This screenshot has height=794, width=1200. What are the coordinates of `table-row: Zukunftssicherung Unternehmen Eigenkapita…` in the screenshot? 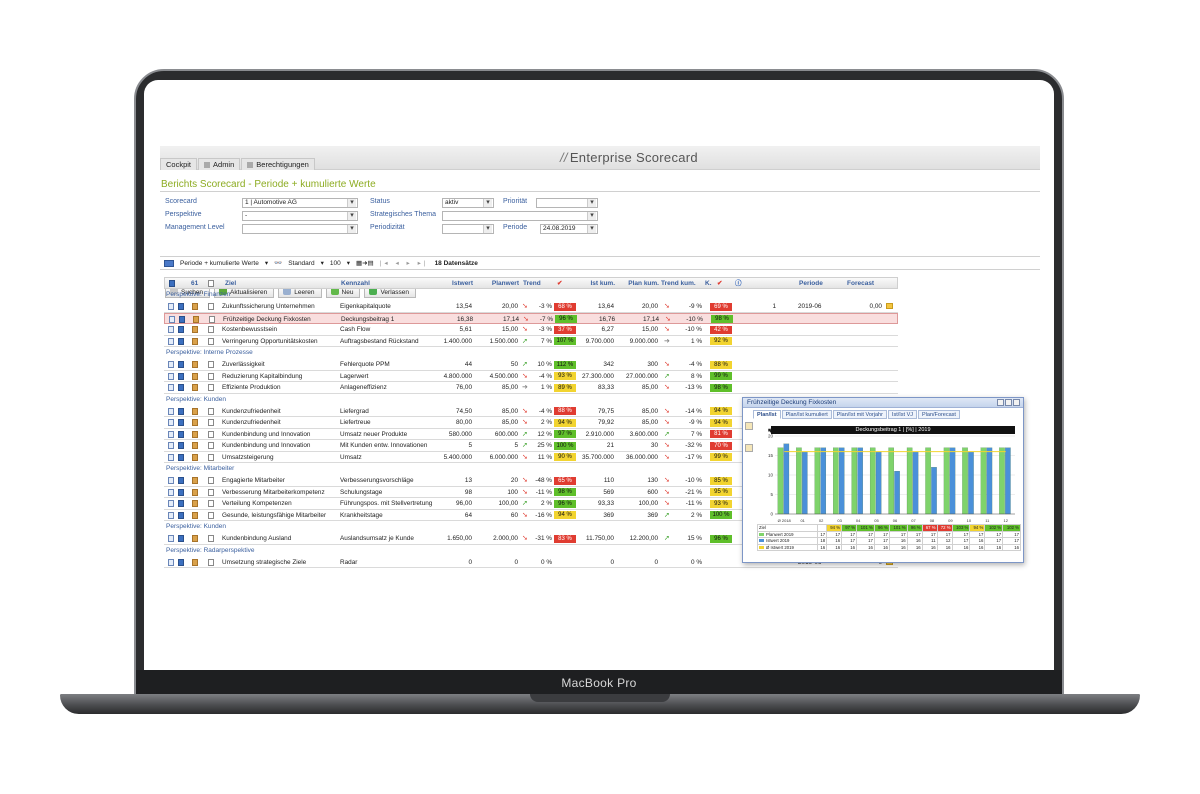 It's located at (531, 307).